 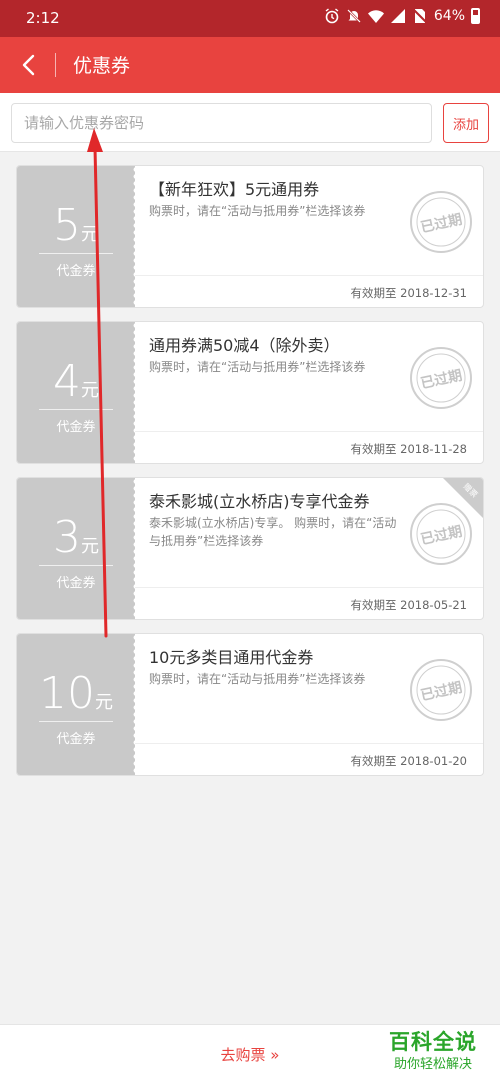 I want to click on coupon-amount-number: 5, so click(x=67, y=225).